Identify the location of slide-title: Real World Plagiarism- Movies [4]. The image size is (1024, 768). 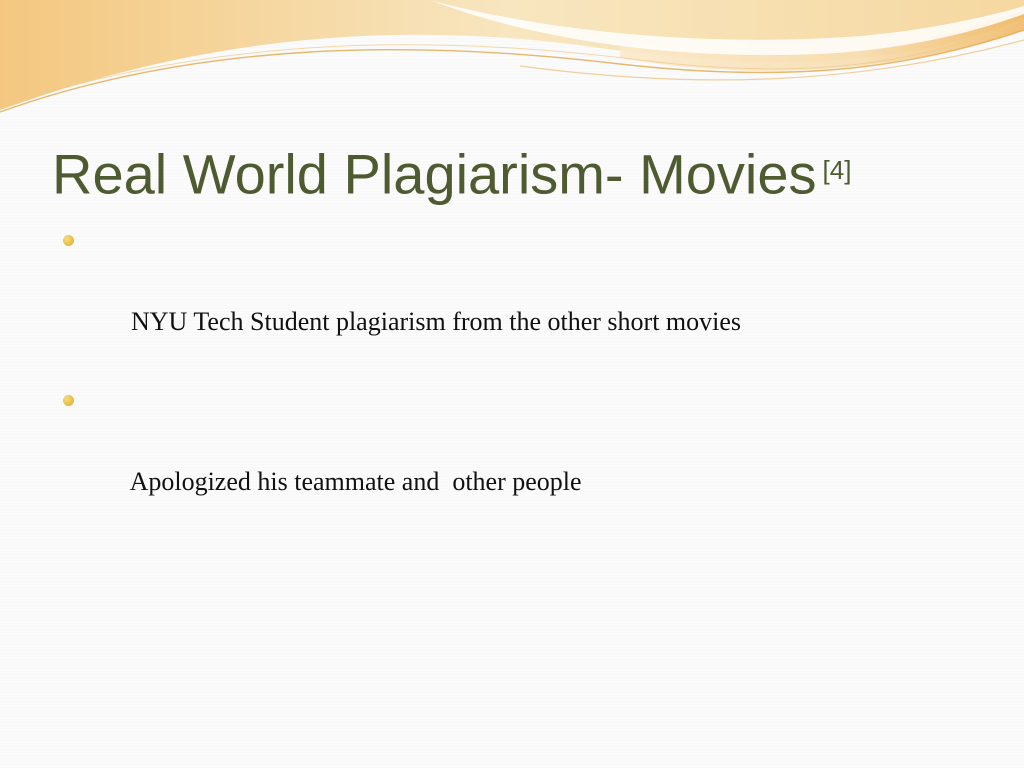
(451, 172).